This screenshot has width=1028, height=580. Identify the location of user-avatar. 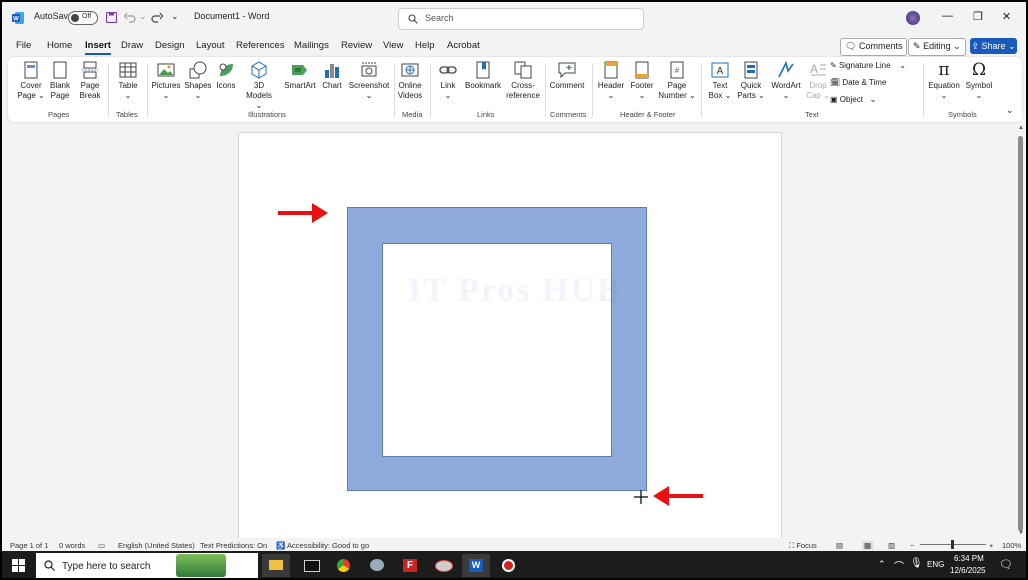
(913, 18).